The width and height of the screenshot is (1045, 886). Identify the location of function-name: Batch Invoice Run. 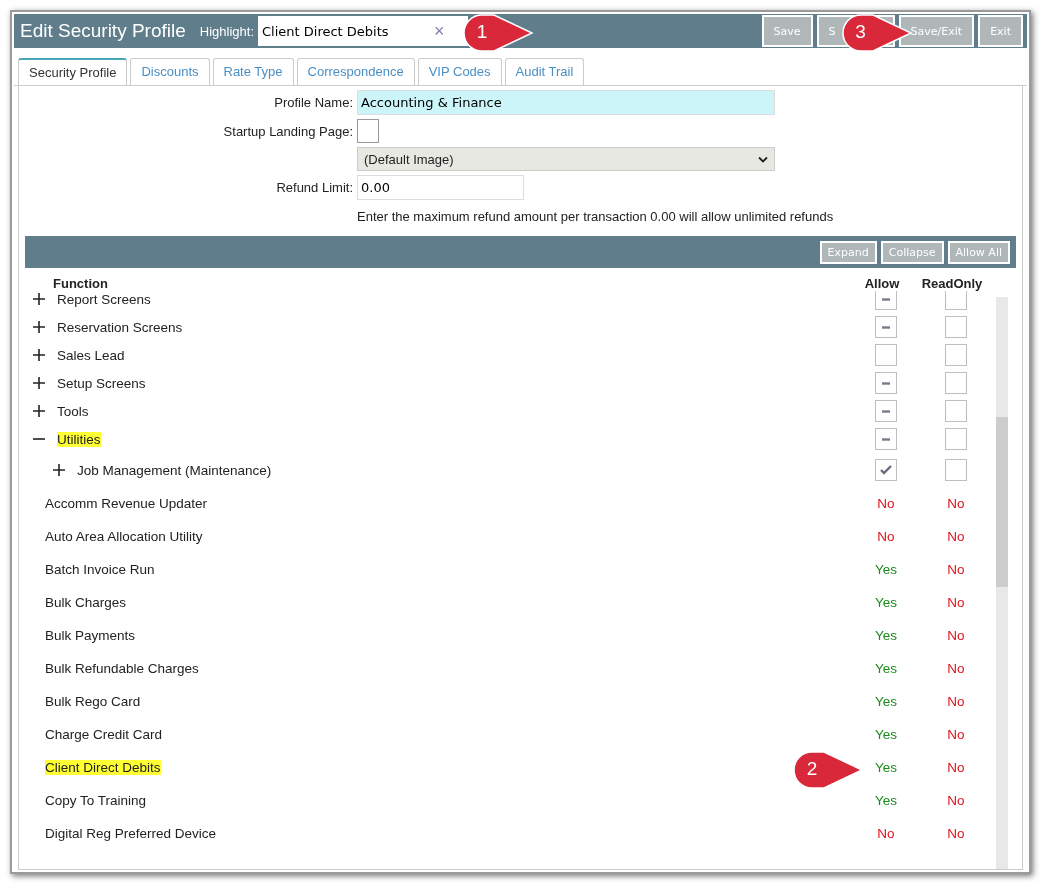
(100, 569).